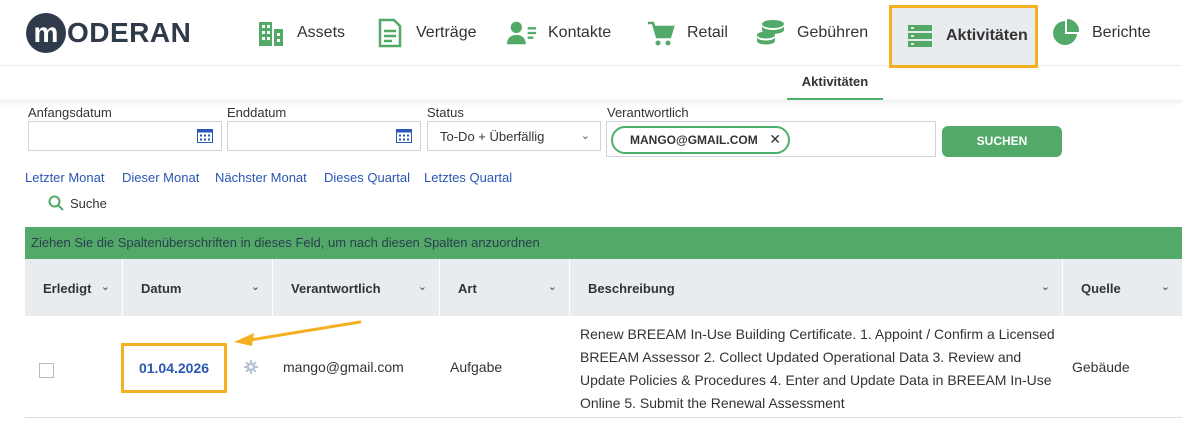 This screenshot has height=432, width=1182. I want to click on responsible-chip-text: MANGO@GMAIL.COM, so click(694, 140).